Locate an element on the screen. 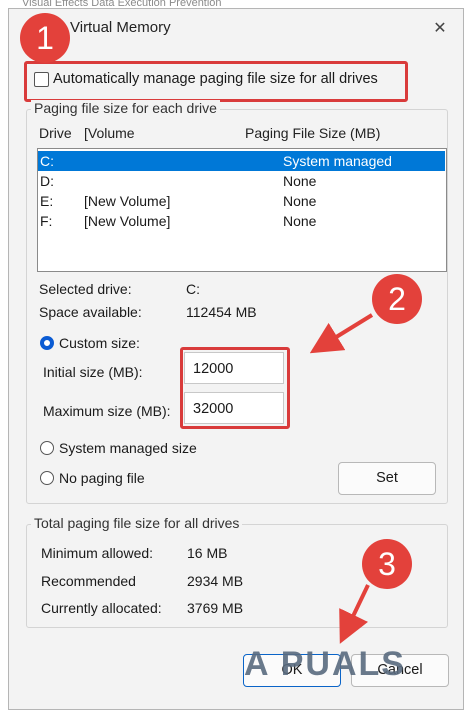 The image size is (472, 714). arrow-3-icon is located at coordinates (354, 614).